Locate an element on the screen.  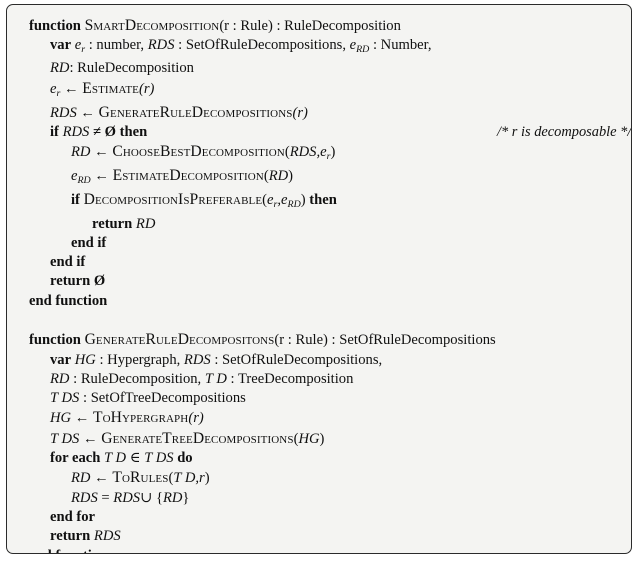
procedure-separator is located at coordinates (323, 320).